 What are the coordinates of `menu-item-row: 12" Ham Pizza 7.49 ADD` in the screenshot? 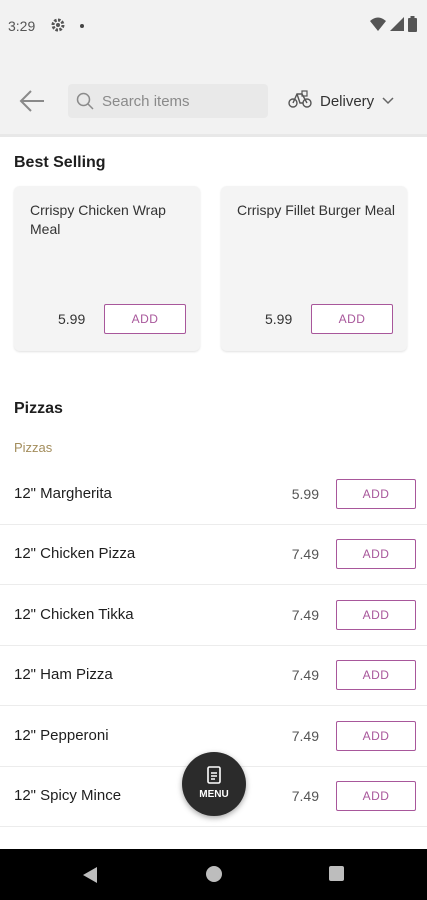 It's located at (213, 675).